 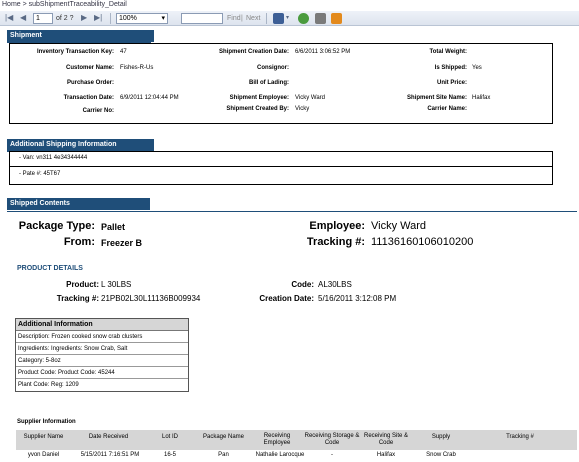 I want to click on package-type-label: Package Type:, so click(x=56, y=226).